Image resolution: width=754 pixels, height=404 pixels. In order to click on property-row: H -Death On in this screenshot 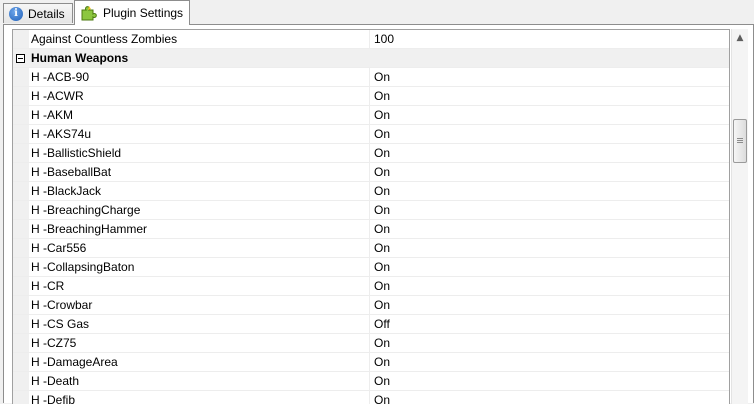, I will do `click(371, 381)`.